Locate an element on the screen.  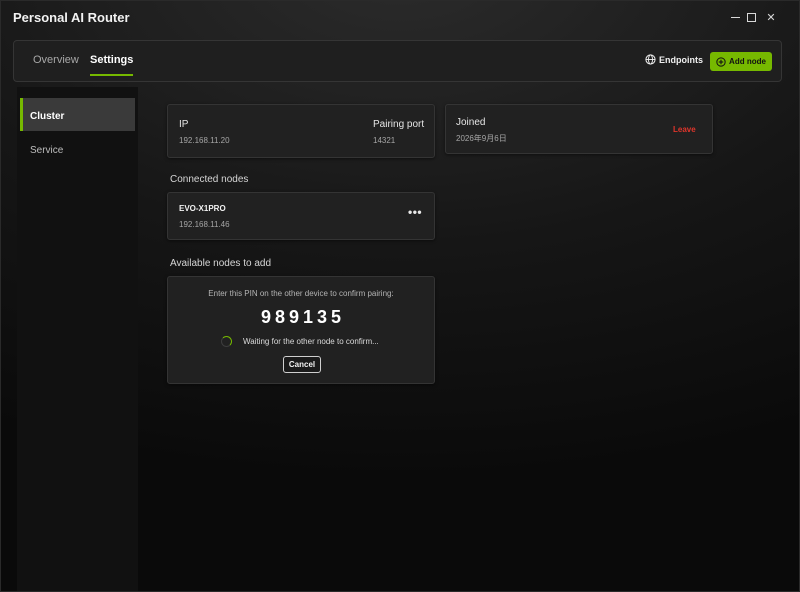
connected-nodes-title: Connected nodes is located at coordinates (209, 179).